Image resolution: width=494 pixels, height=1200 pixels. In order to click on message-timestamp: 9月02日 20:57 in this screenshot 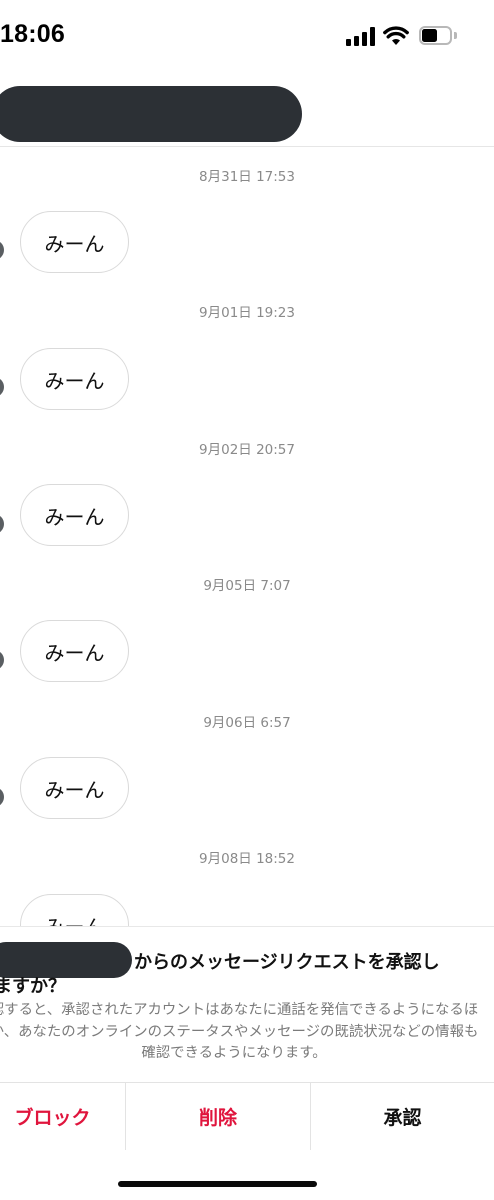, I will do `click(247, 450)`.